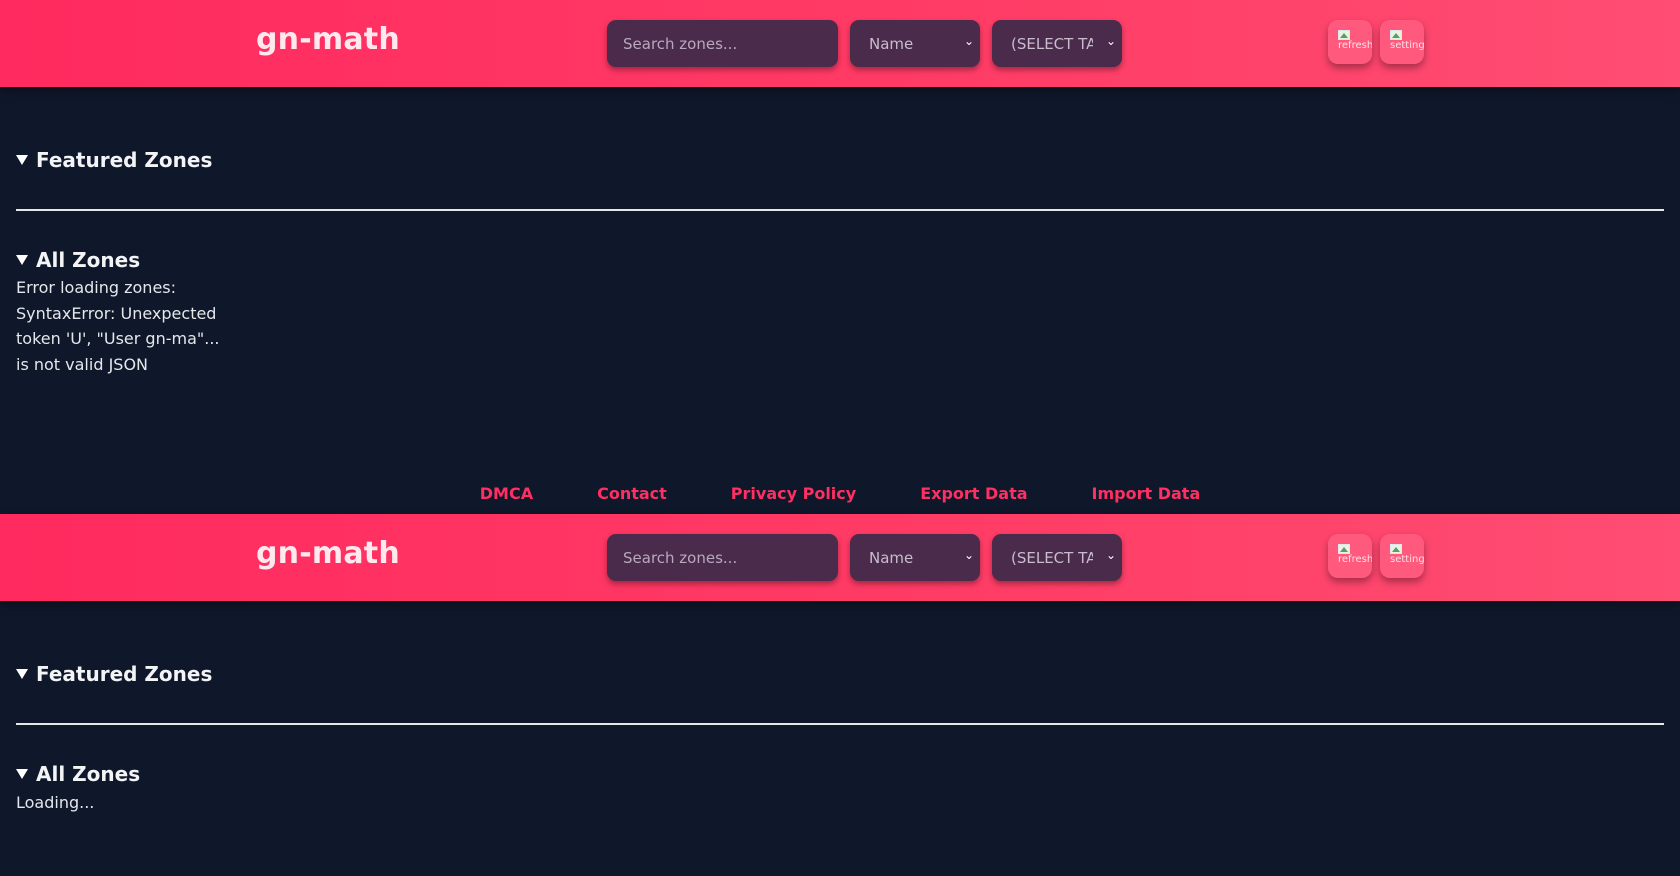  I want to click on footer-link-import-data: Import Data, so click(1146, 493).